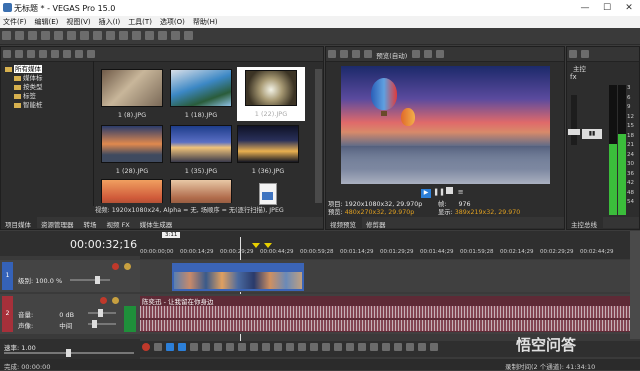 The width and height of the screenshot is (640, 371). I want to click on maximize-button: ☐, so click(607, 8).